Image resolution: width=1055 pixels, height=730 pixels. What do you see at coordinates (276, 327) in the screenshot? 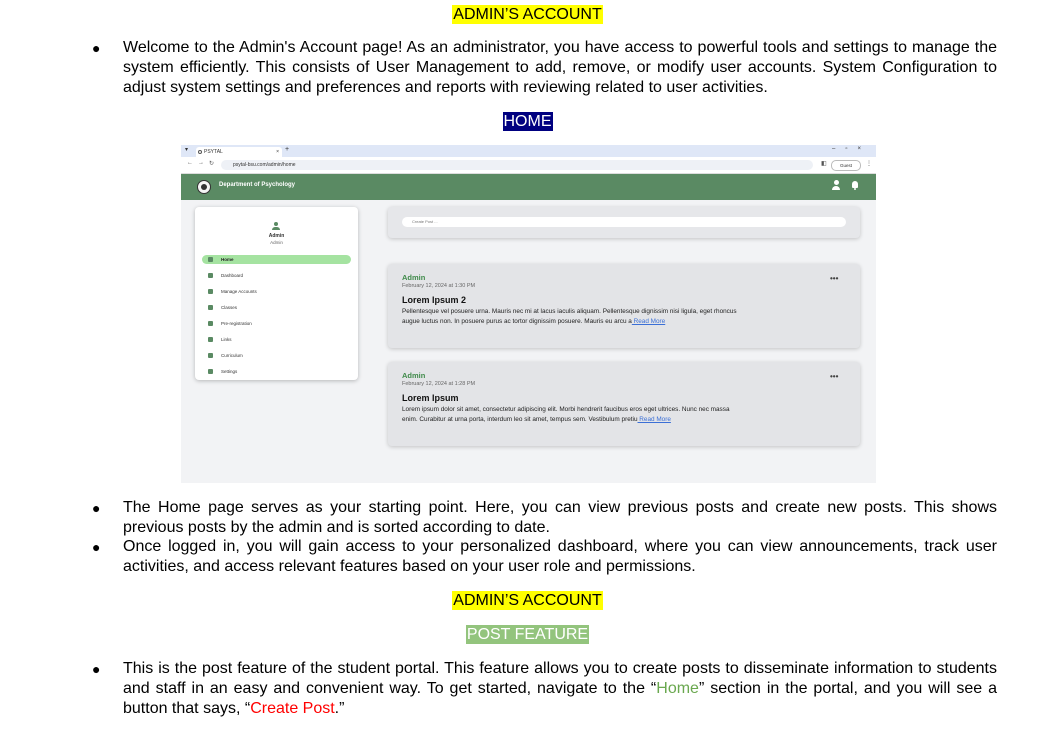
I see `sidebar-item-pre-registration: Pre-registration` at bounding box center [276, 327].